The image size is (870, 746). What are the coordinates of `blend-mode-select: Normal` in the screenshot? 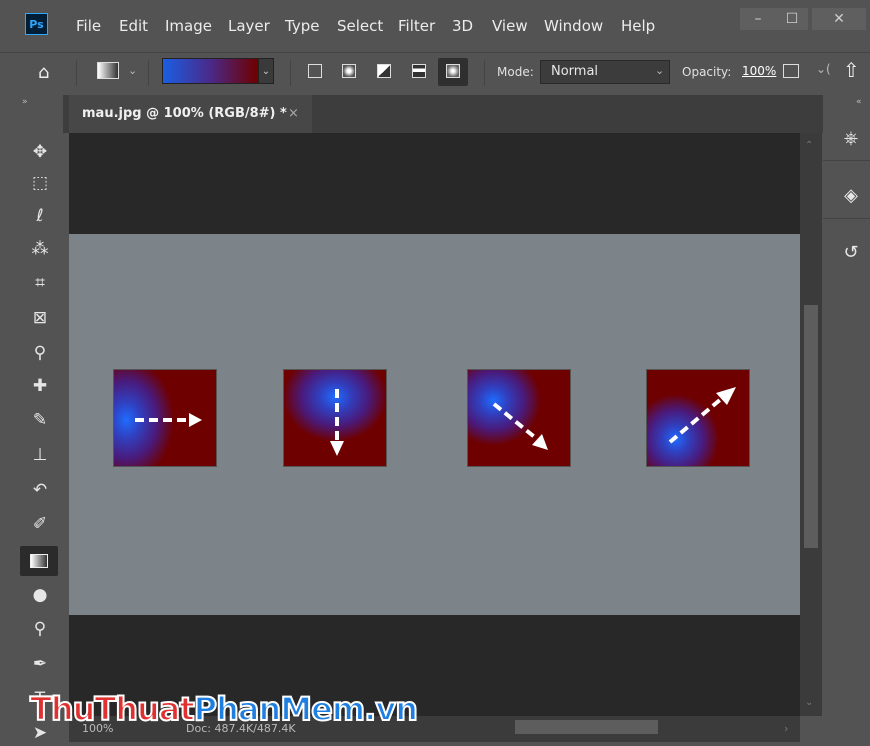 It's located at (605, 72).